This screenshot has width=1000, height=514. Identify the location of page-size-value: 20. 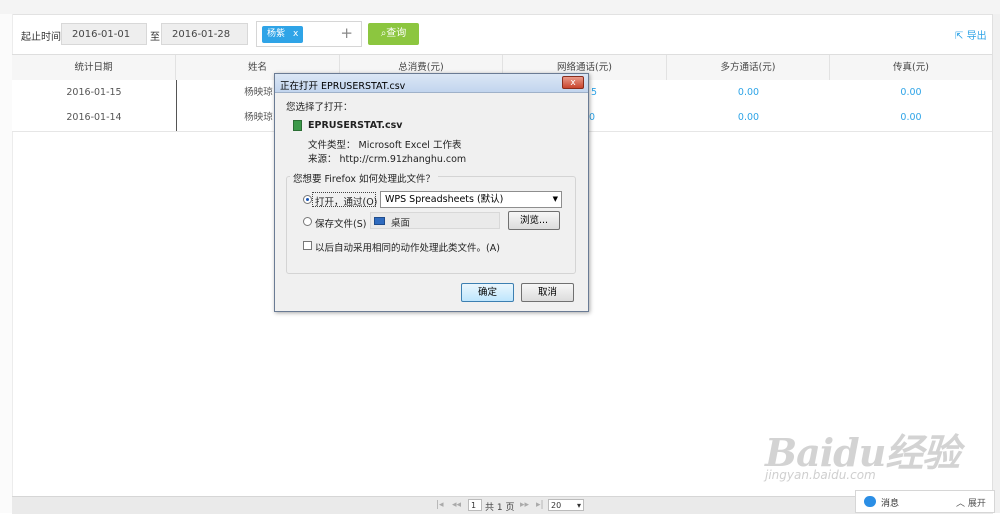
(556, 505).